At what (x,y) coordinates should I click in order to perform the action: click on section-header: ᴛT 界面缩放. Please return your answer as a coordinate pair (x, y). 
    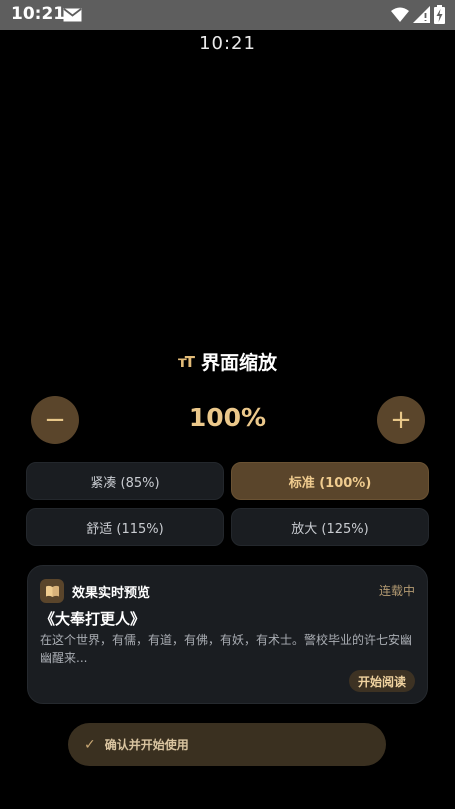
    Looking at the image, I should click on (227, 361).